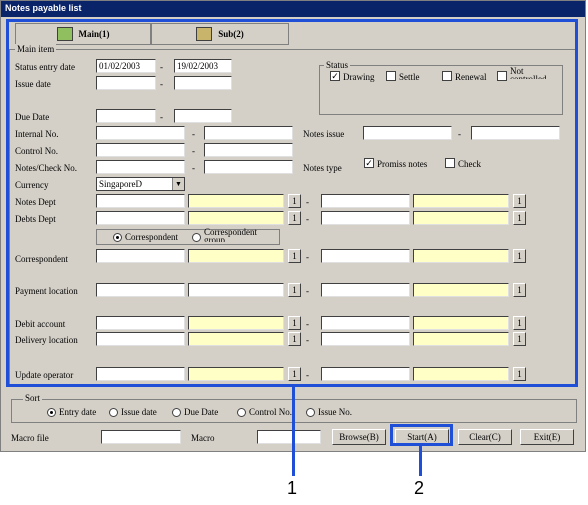 This screenshot has height=505, width=588. Describe the element at coordinates (292, 488) in the screenshot. I see `callout-number-1: 1` at that location.